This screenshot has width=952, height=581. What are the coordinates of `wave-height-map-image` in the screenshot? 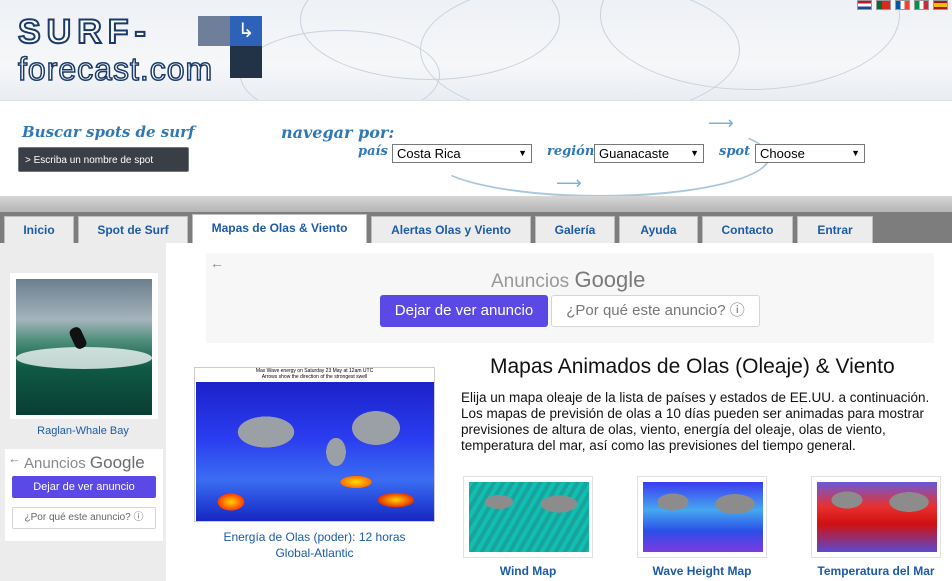 It's located at (703, 517).